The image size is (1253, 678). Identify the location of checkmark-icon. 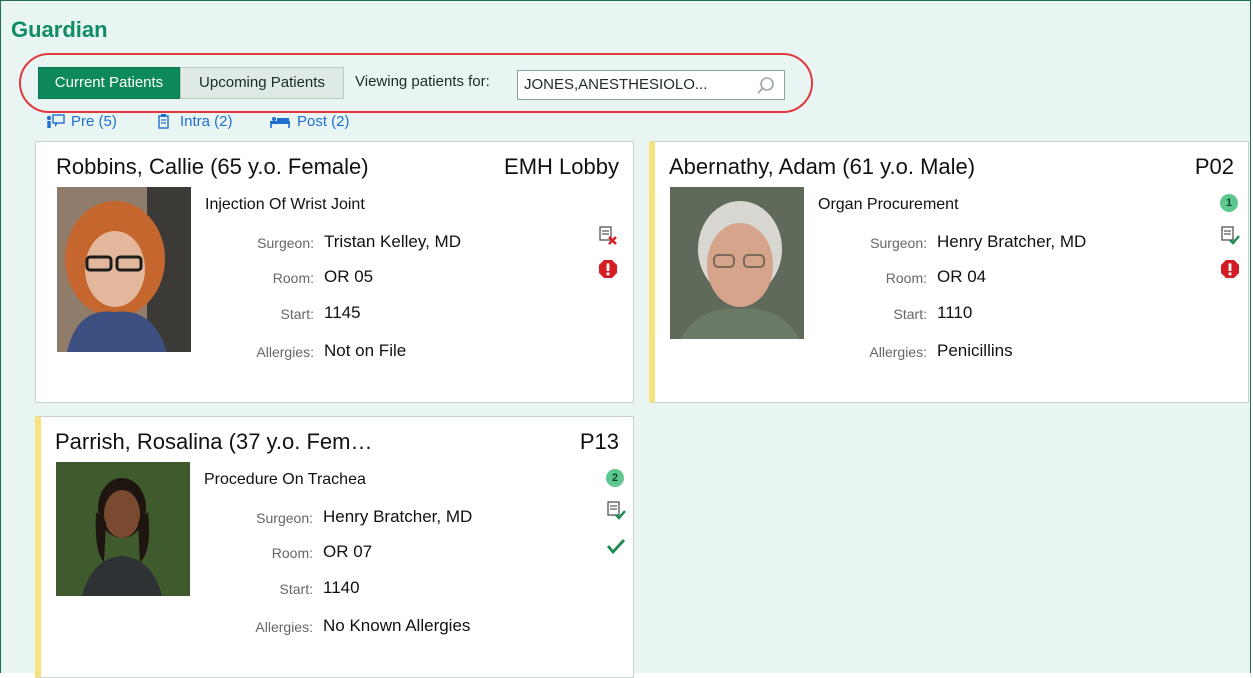
(616, 547).